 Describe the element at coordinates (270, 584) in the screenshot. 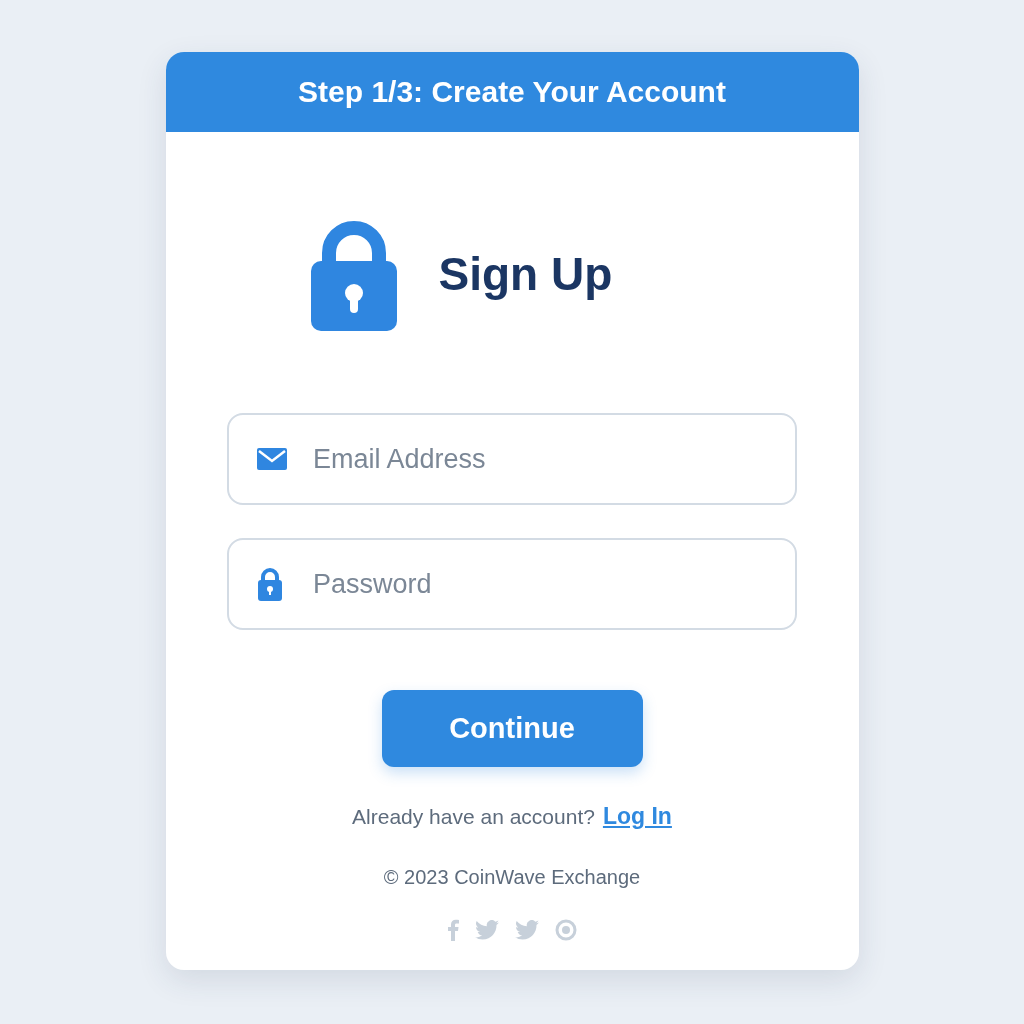

I see `padlock-icon` at that location.